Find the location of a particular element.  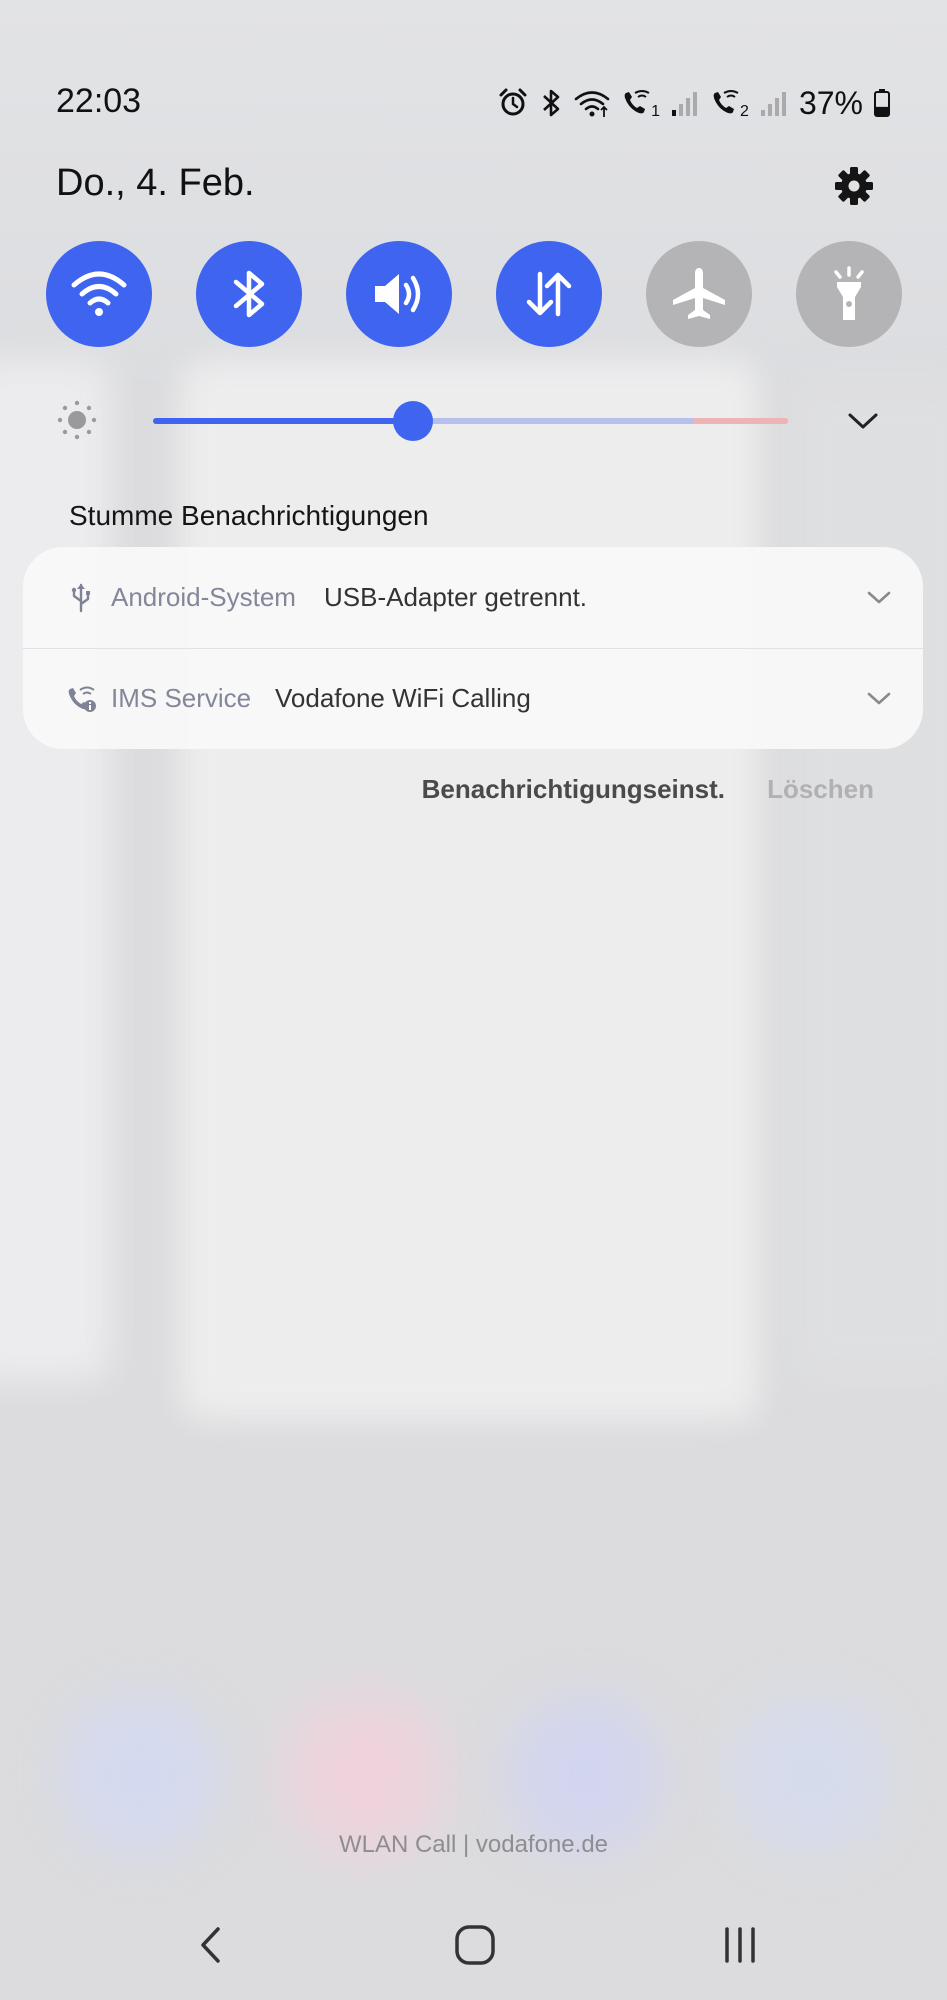

toggle-sound is located at coordinates (399, 294).